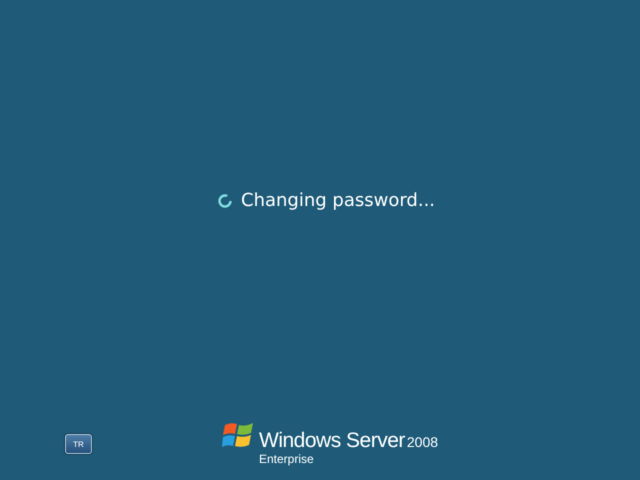  Describe the element at coordinates (332, 441) in the screenshot. I see `product-name: Windows Server` at that location.